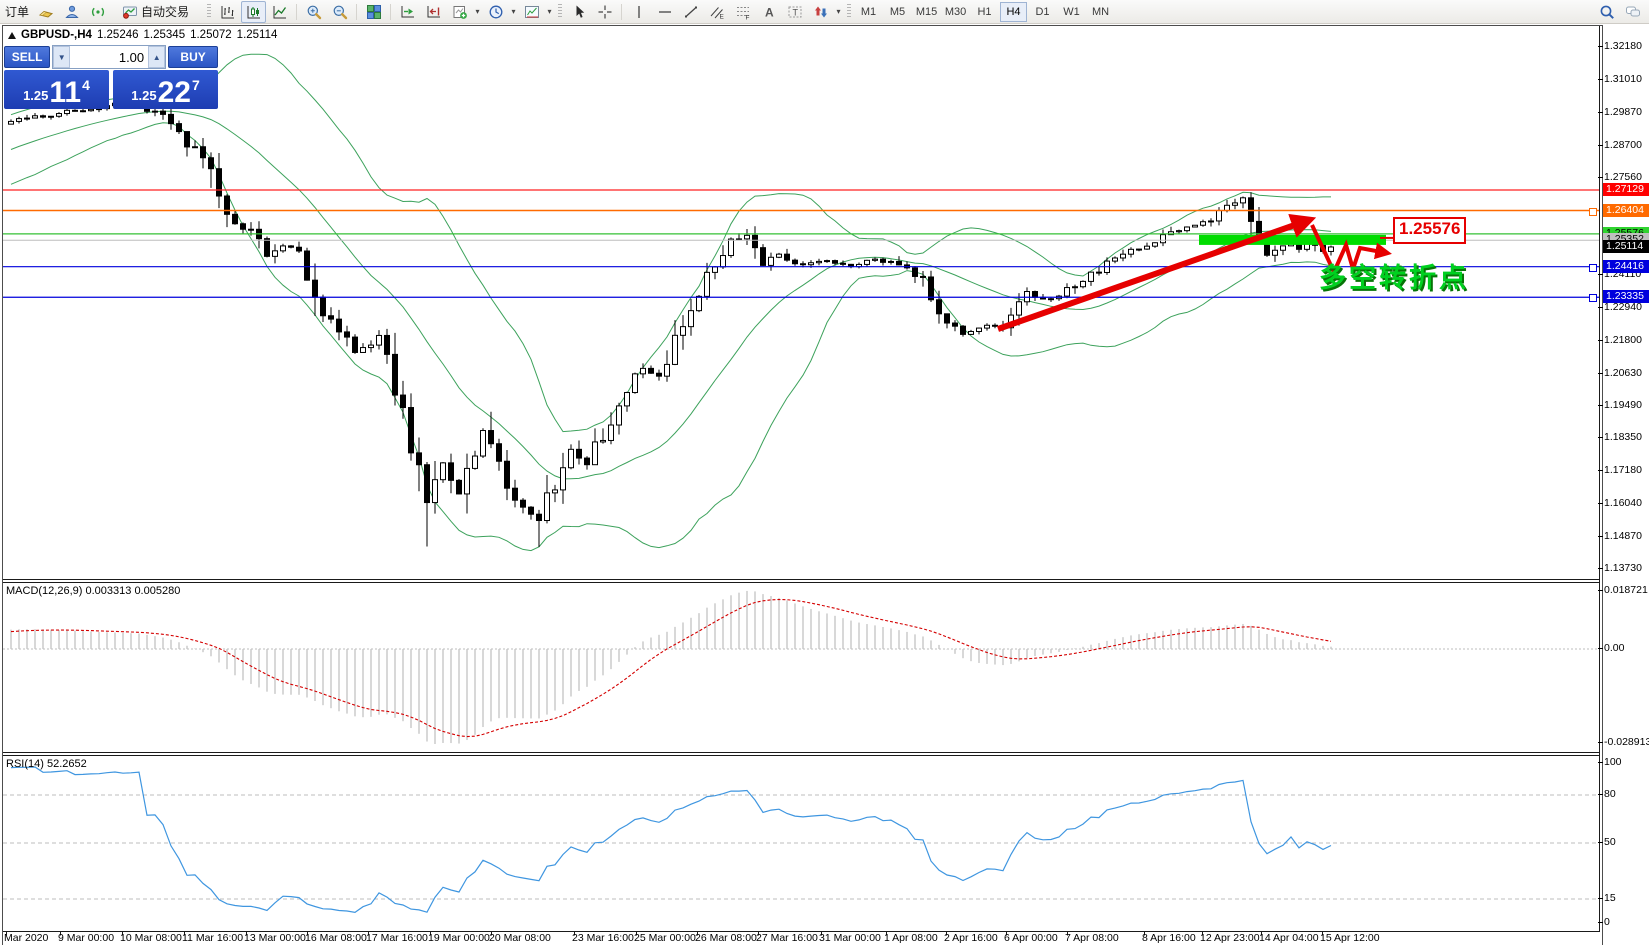  I want to click on rsi-axis-label: 100, so click(1610, 762).